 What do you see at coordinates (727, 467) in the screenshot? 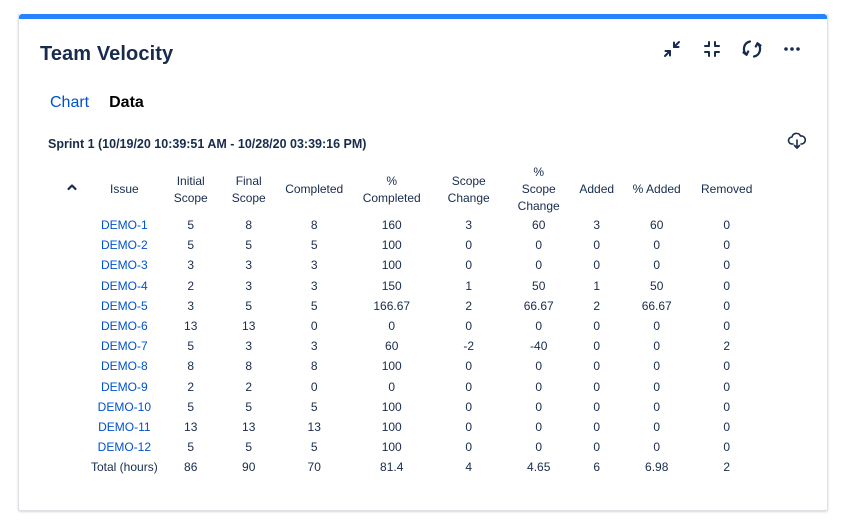
I see `total-removed: 2` at bounding box center [727, 467].